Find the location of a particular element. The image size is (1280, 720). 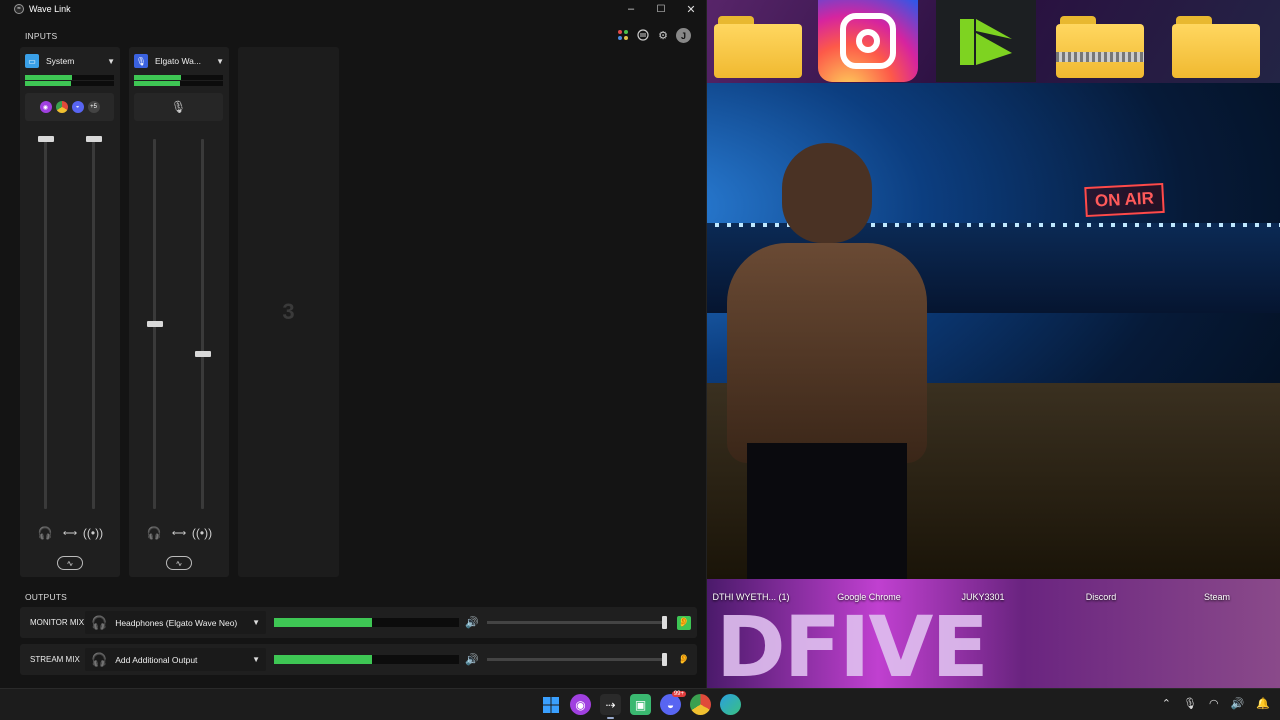

title-bar: ≈ Wave Link – ☐ ✕ is located at coordinates (353, 9).